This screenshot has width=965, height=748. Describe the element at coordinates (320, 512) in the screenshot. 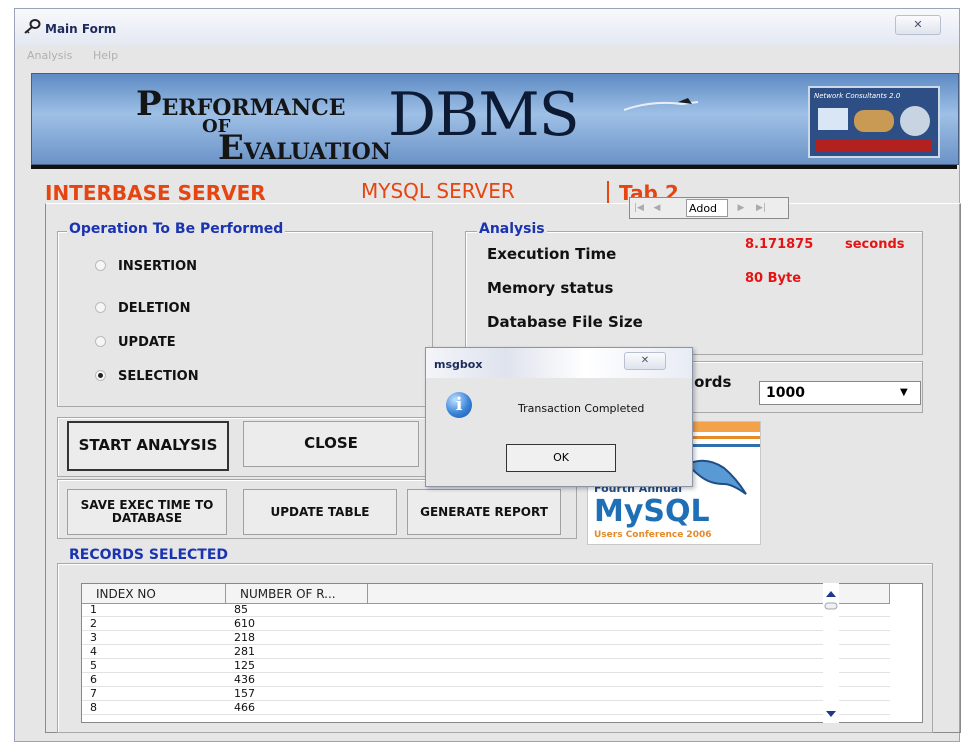

I see `update-table-button: UPDATE TABLE` at that location.